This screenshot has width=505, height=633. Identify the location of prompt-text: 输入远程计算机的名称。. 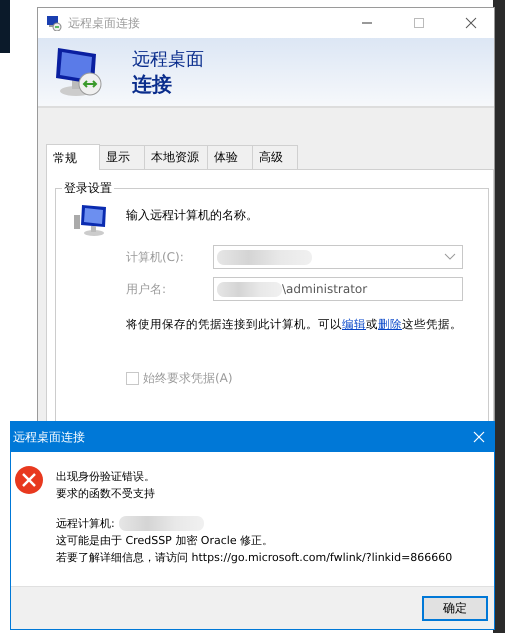
(192, 215).